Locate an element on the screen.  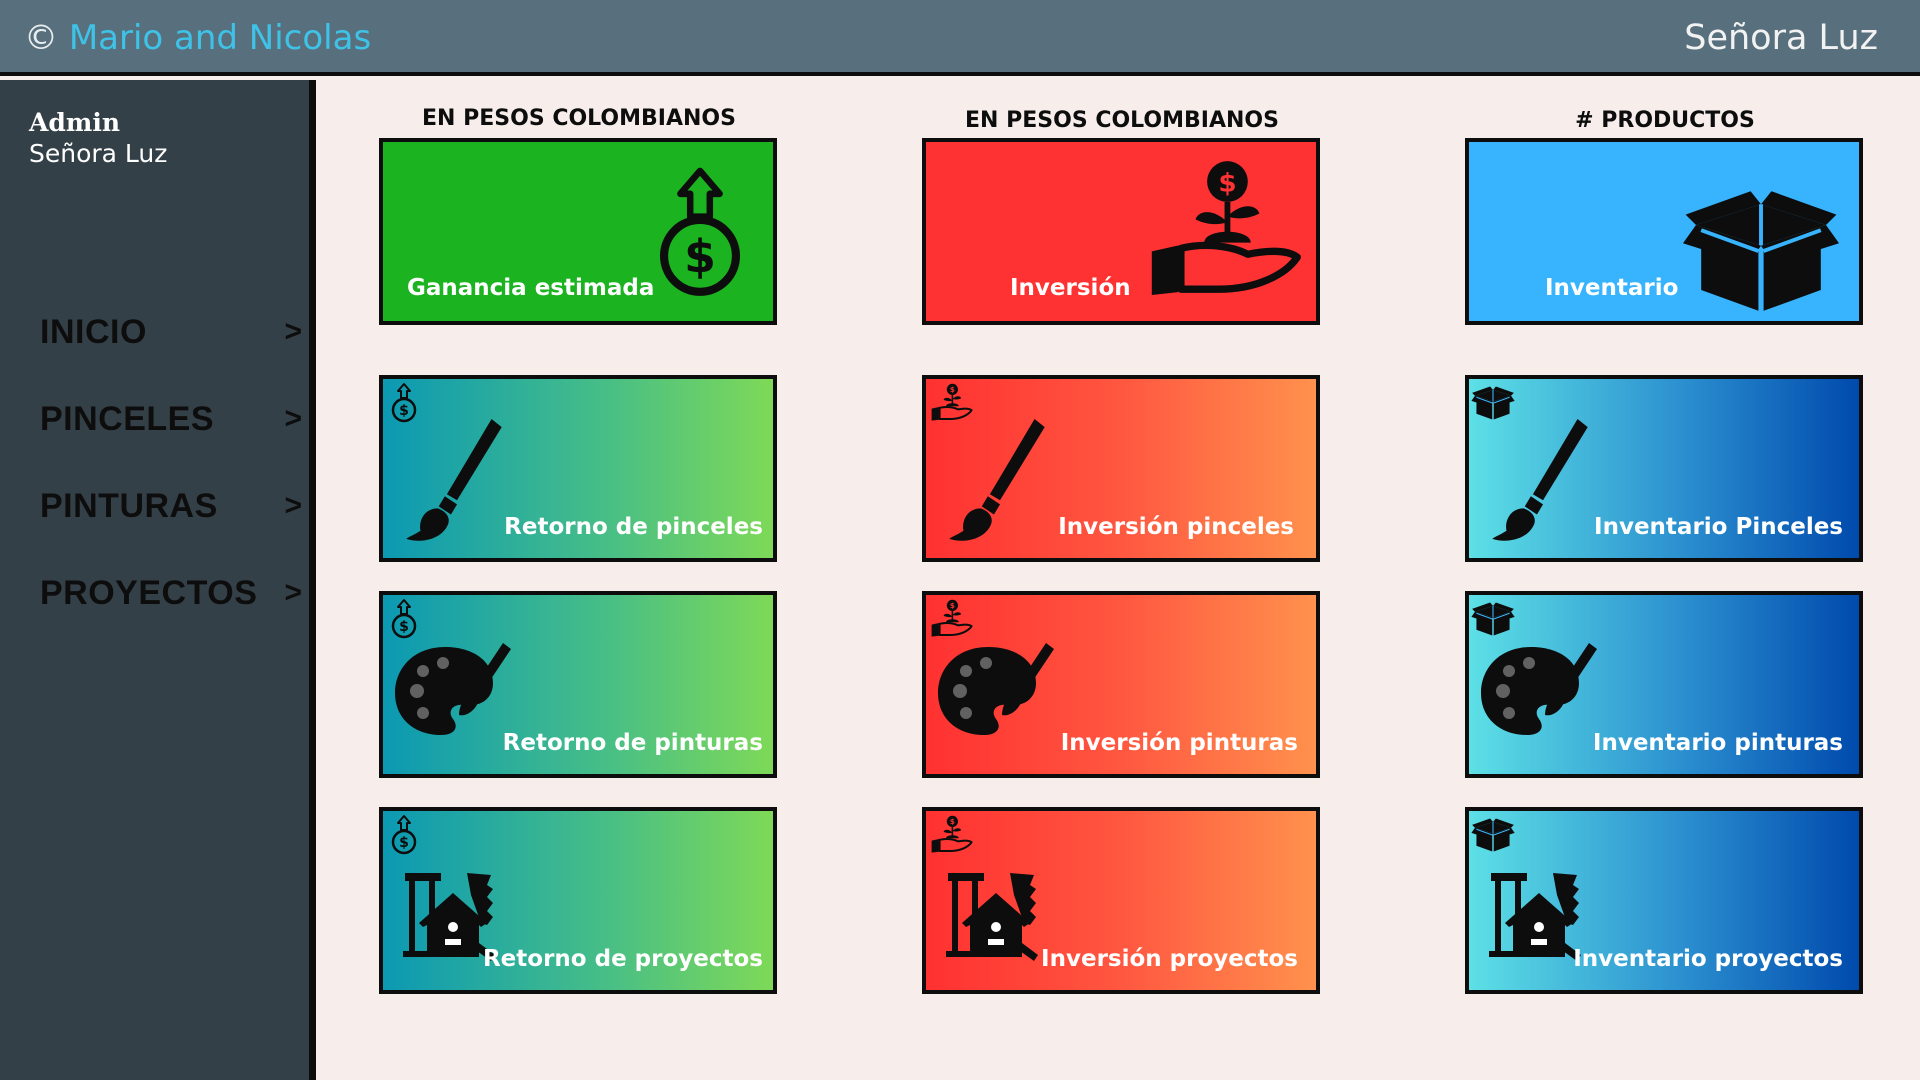
brand-name: Mario and Nicolas is located at coordinates (220, 38).